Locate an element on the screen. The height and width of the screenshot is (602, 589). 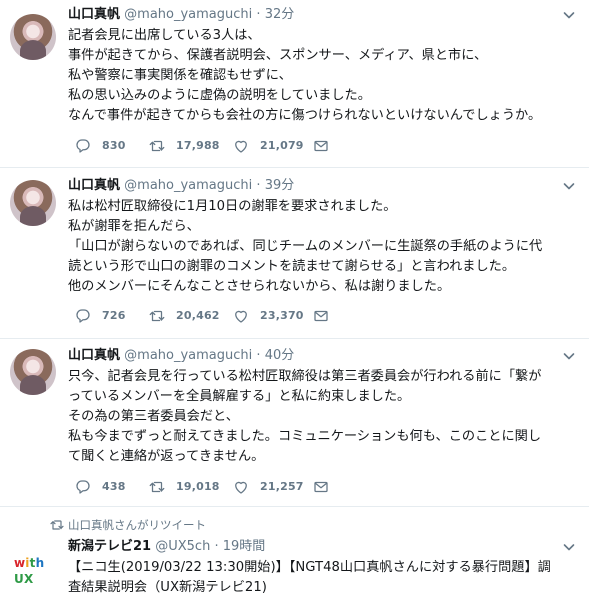
retweet-count: 19,018 is located at coordinates (198, 486).